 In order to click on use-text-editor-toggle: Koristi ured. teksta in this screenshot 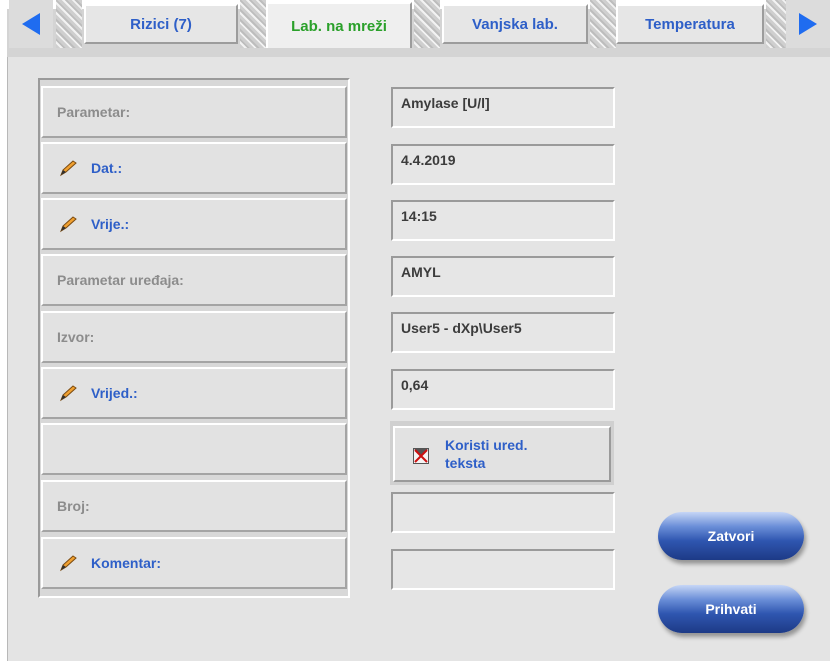, I will do `click(502, 454)`.